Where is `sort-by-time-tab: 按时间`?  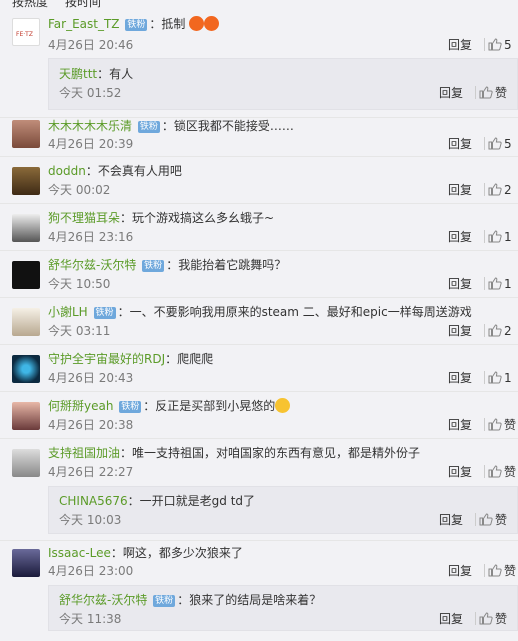 sort-by-time-tab: 按时间 is located at coordinates (83, 4).